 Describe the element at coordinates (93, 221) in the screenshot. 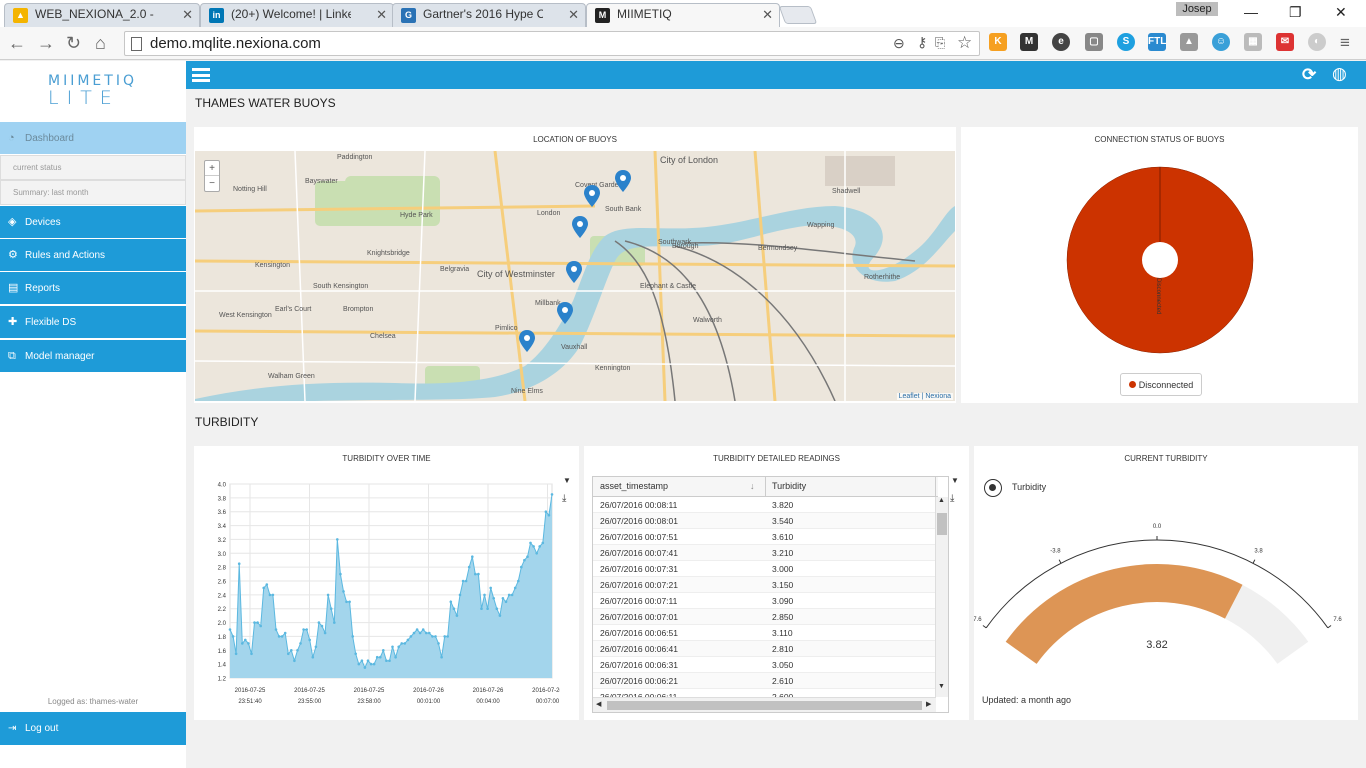

I see `sidebar-item-devices: ◈ Devices` at that location.